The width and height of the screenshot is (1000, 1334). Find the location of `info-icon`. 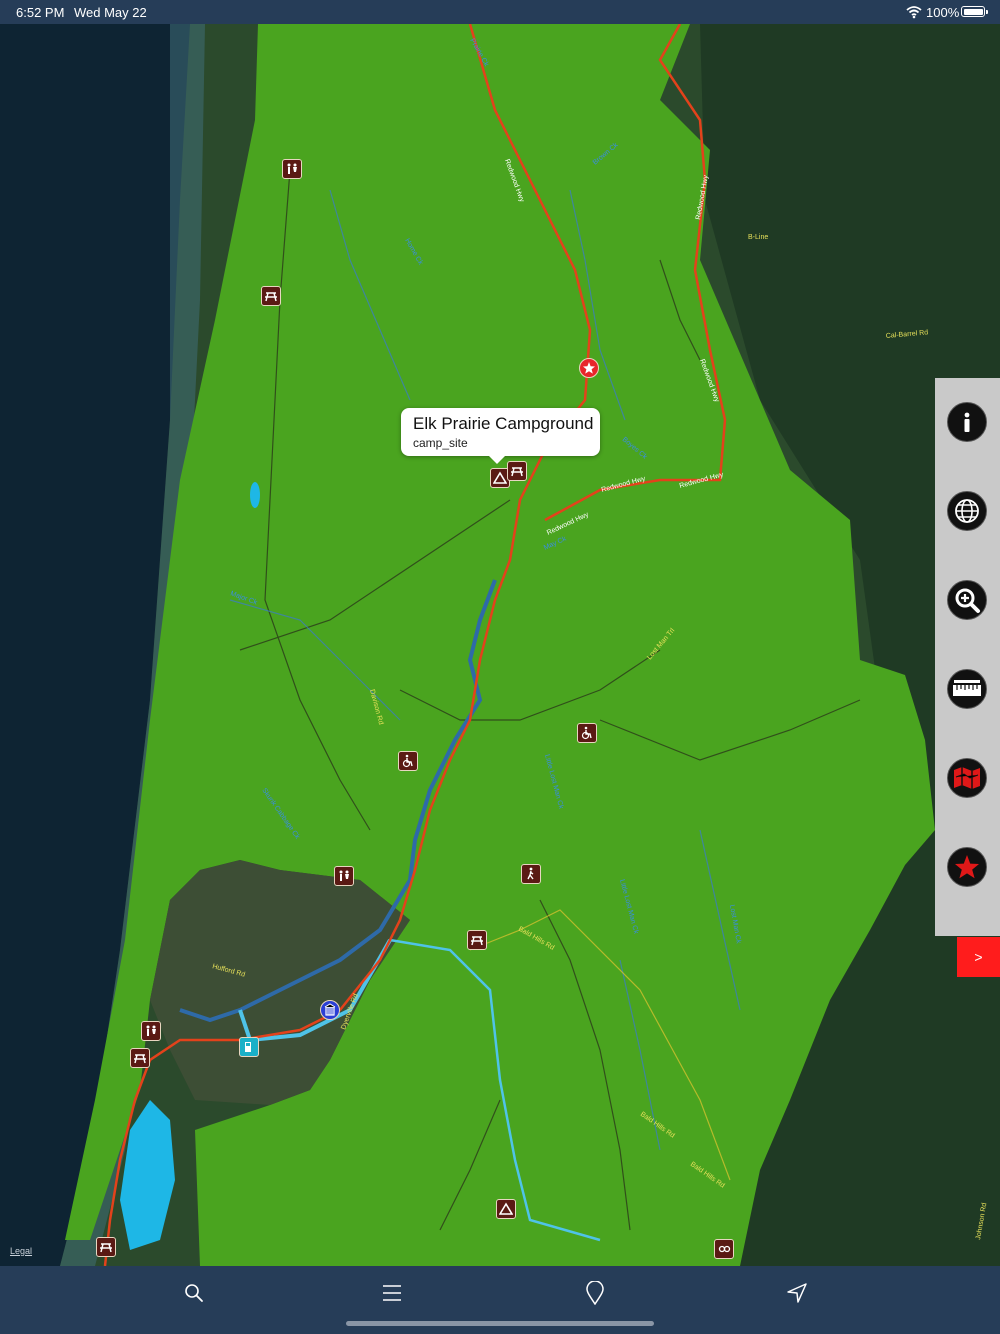

info-icon is located at coordinates (967, 422).